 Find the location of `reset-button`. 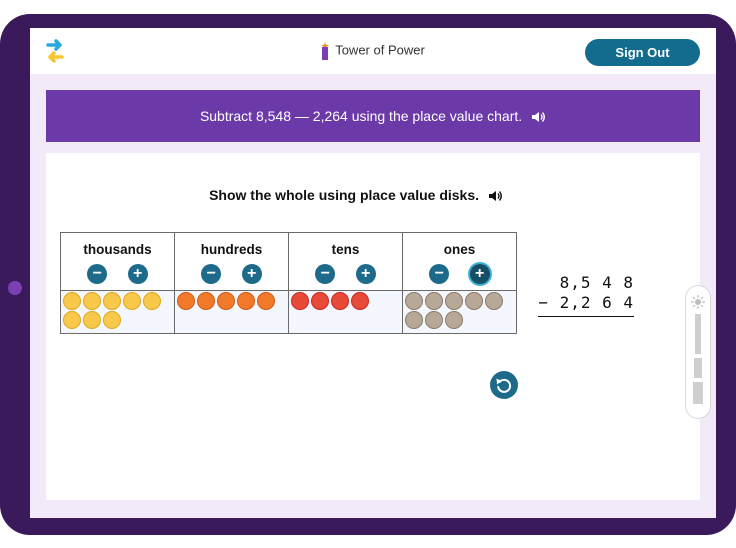

reset-button is located at coordinates (504, 385).